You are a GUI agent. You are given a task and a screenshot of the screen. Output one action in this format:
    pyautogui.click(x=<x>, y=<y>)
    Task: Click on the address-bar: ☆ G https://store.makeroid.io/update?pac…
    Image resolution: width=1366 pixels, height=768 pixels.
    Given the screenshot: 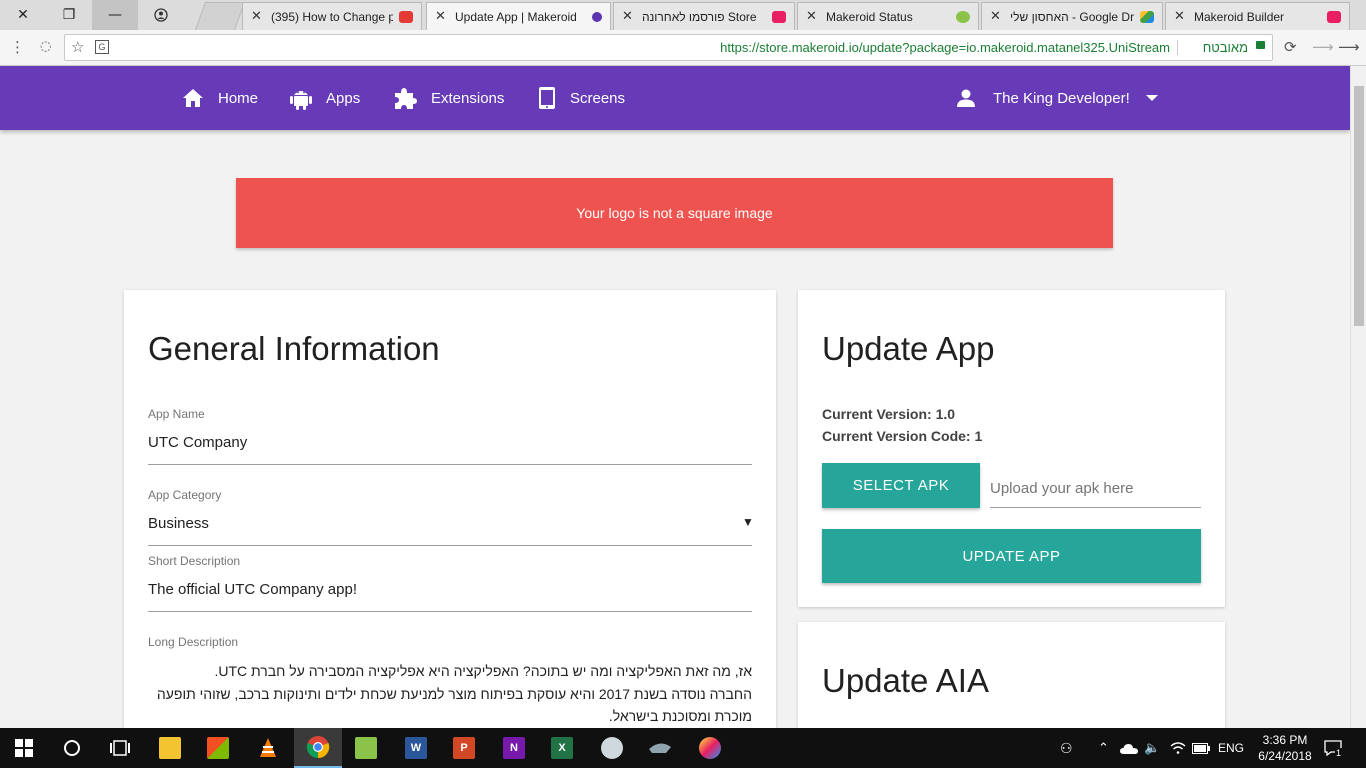 What is the action you would take?
    pyautogui.click(x=668, y=47)
    